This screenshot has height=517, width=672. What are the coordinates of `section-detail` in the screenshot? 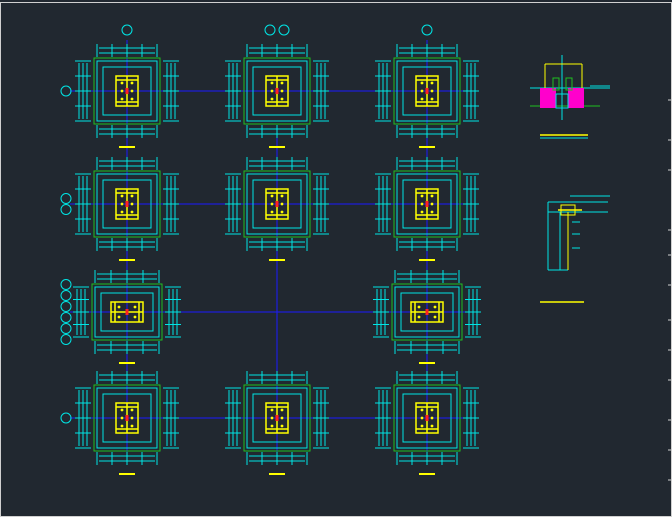 It's located at (570, 97).